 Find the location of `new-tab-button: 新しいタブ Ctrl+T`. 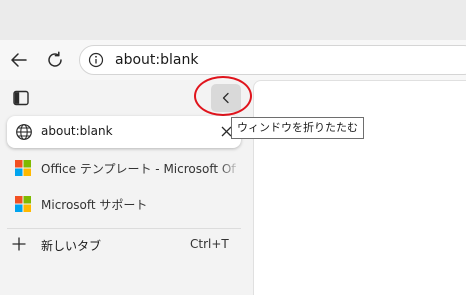

new-tab-button: 新しいタブ Ctrl+T is located at coordinates (124, 246).